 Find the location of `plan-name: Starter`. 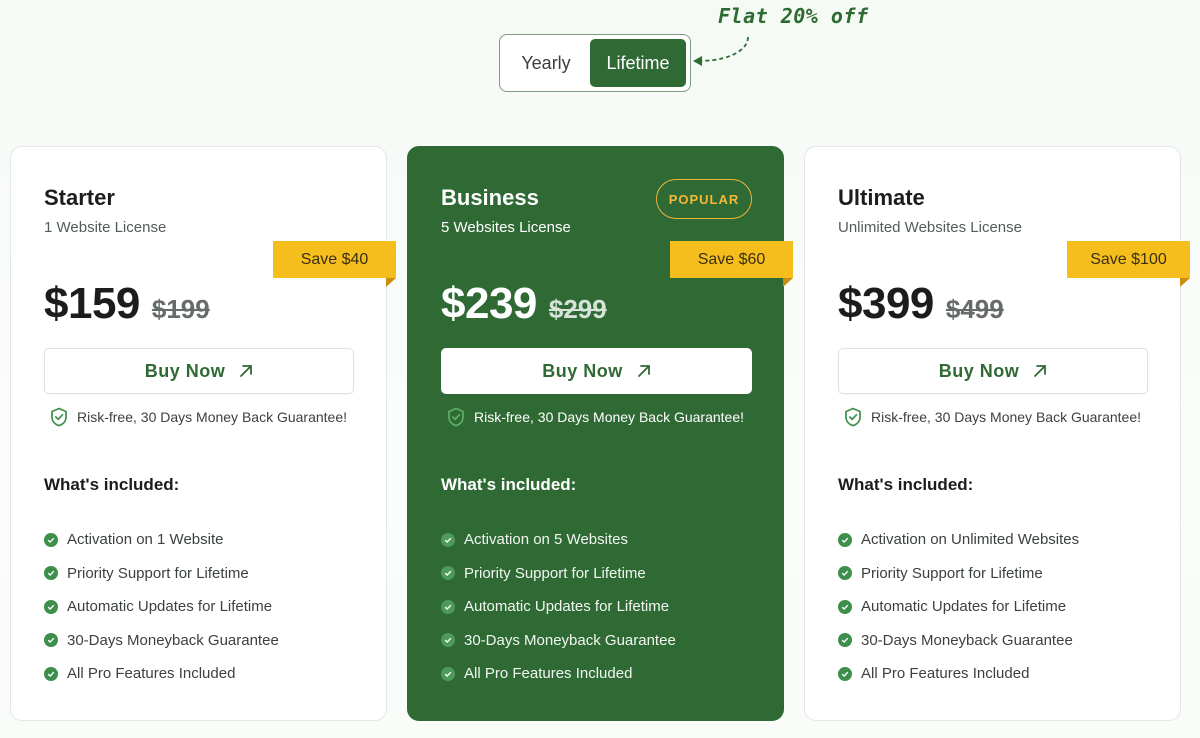

plan-name: Starter is located at coordinates (79, 197).